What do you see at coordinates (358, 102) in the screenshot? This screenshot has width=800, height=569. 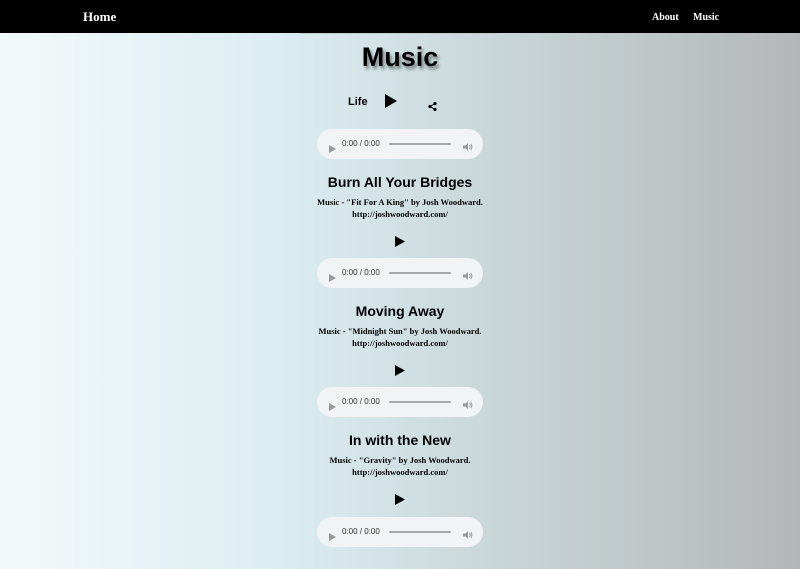 I see `featured-label: Life` at bounding box center [358, 102].